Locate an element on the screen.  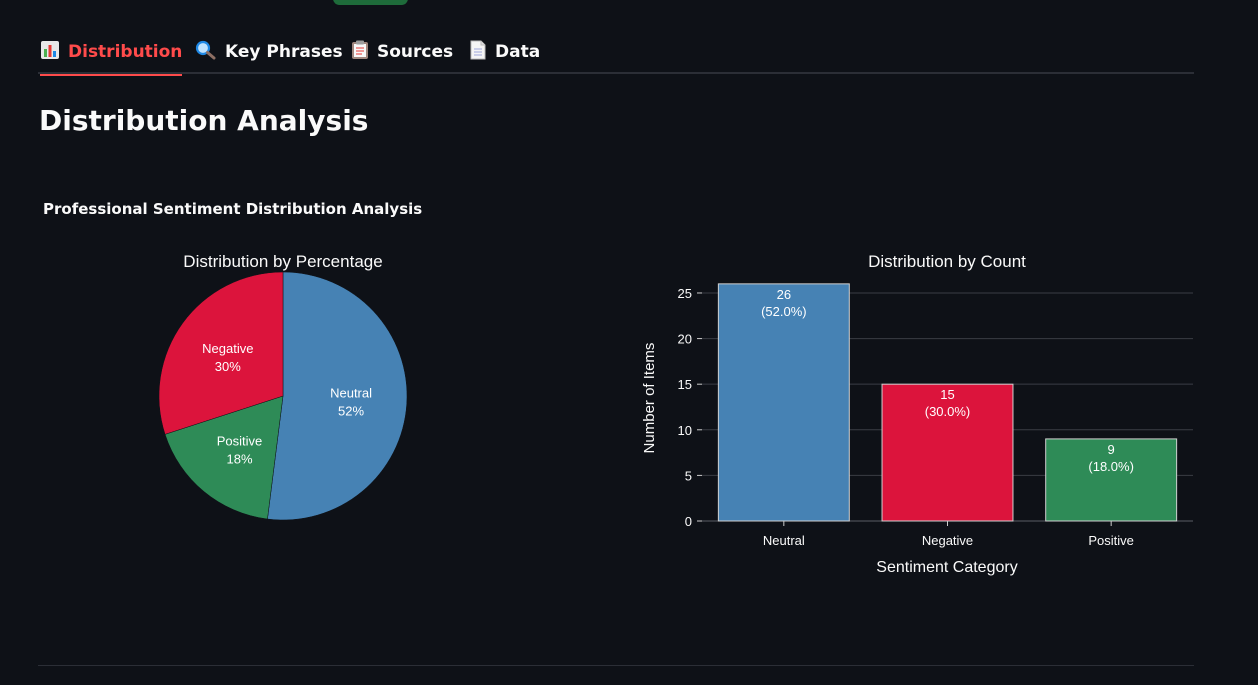
bar-percent-label: (18.0%) is located at coordinates (1111, 466).